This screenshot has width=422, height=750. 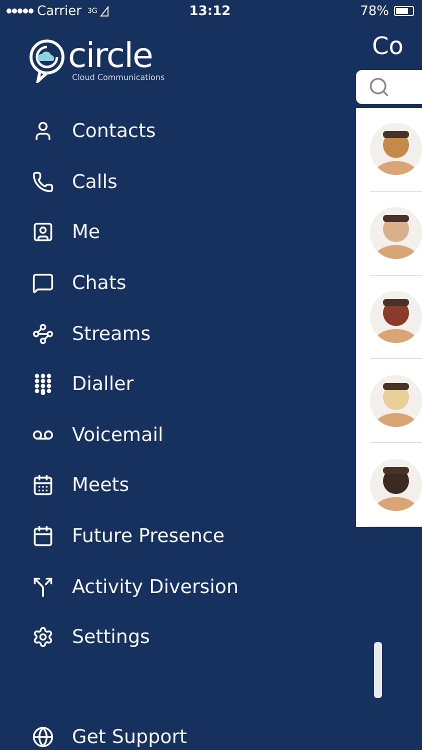 I want to click on menu-item: Activity Diversion, so click(x=178, y=586).